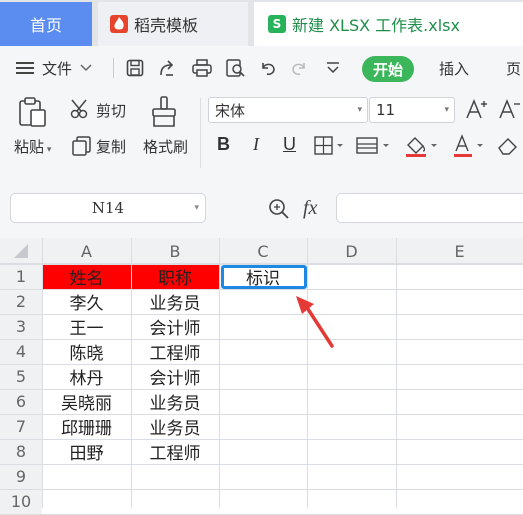 This screenshot has width=523, height=515. I want to click on cell-a7: 邱珊珊, so click(86, 426).